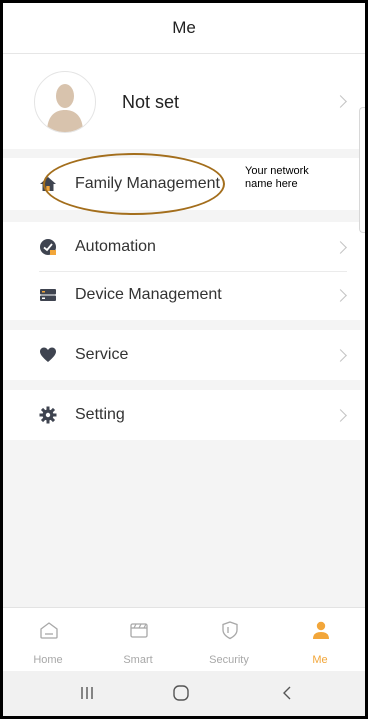  I want to click on scroll-edge-indicator, so click(362, 170).